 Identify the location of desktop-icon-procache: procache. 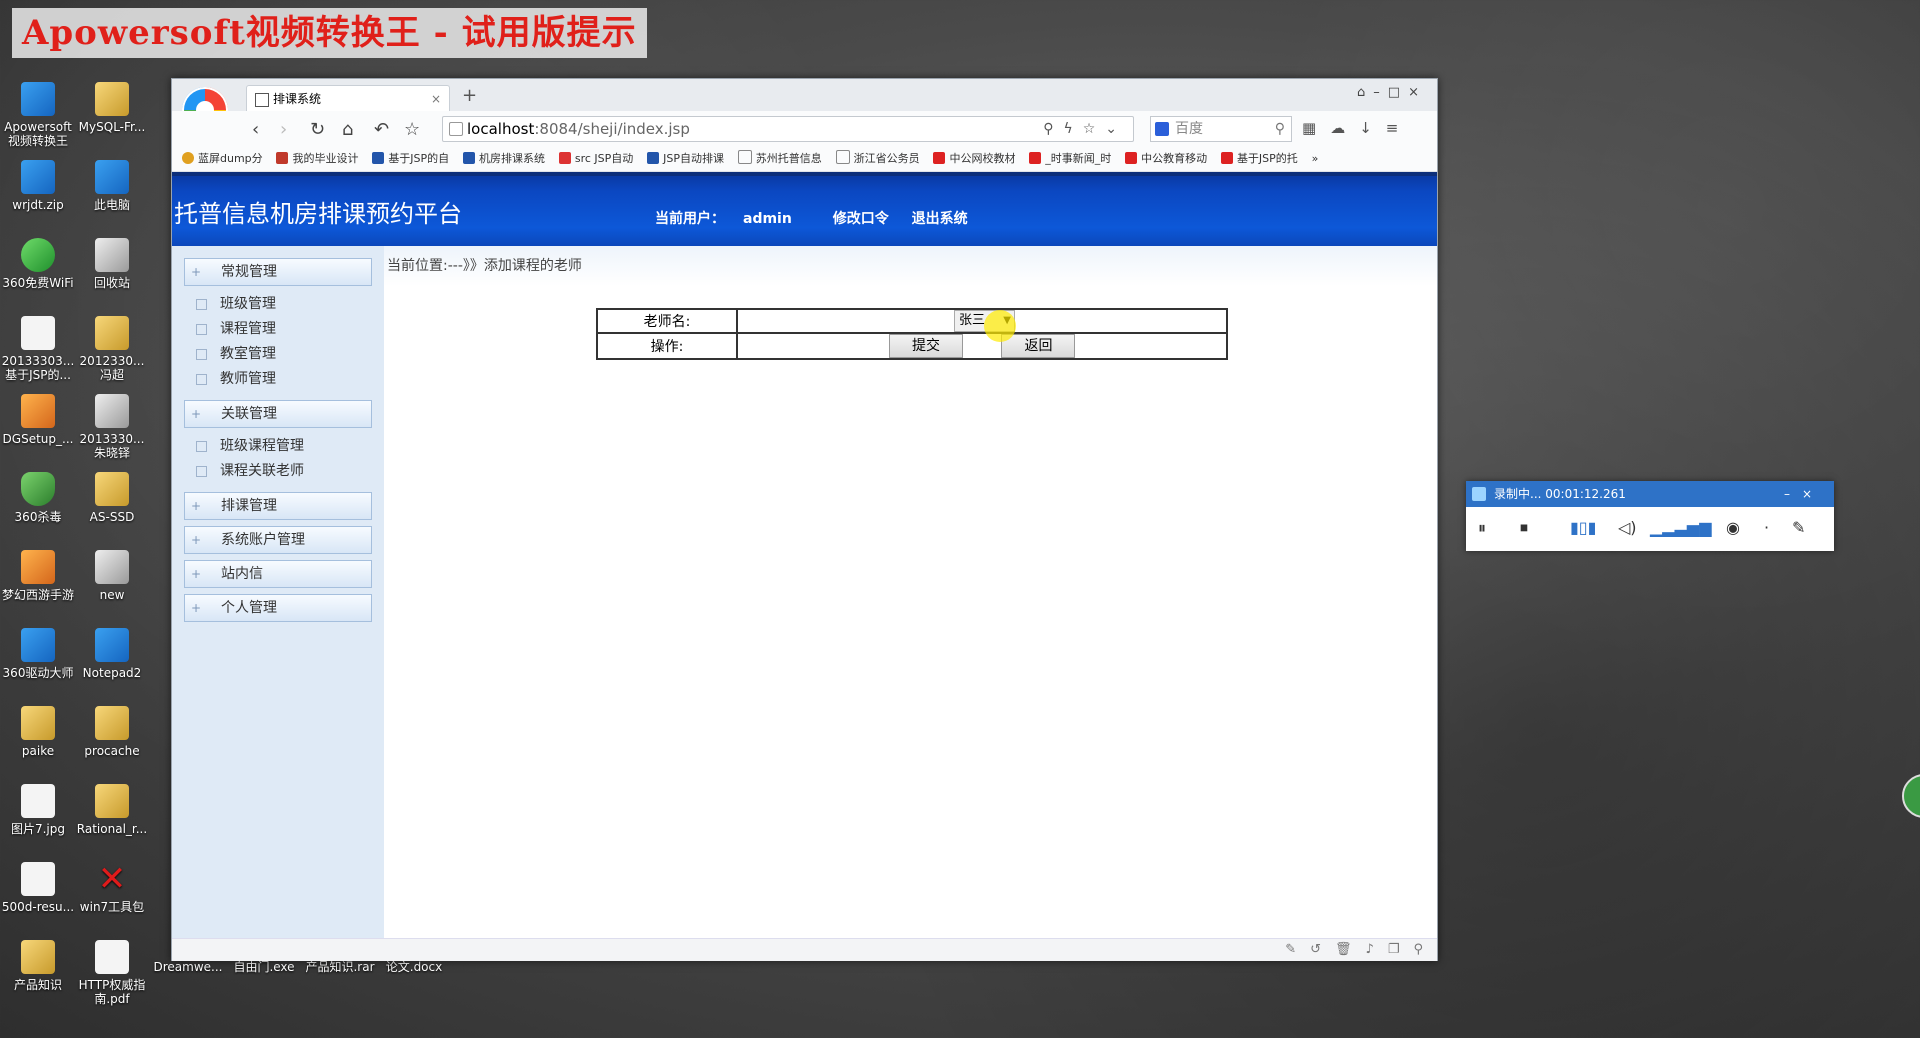
(112, 732).